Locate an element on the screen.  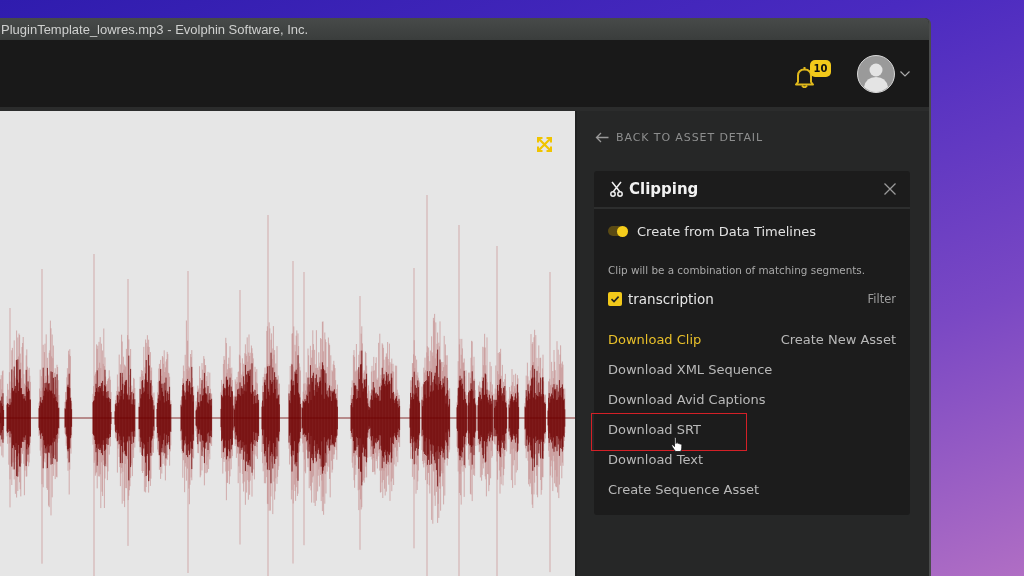
notification-badge: 10 is located at coordinates (820, 68).